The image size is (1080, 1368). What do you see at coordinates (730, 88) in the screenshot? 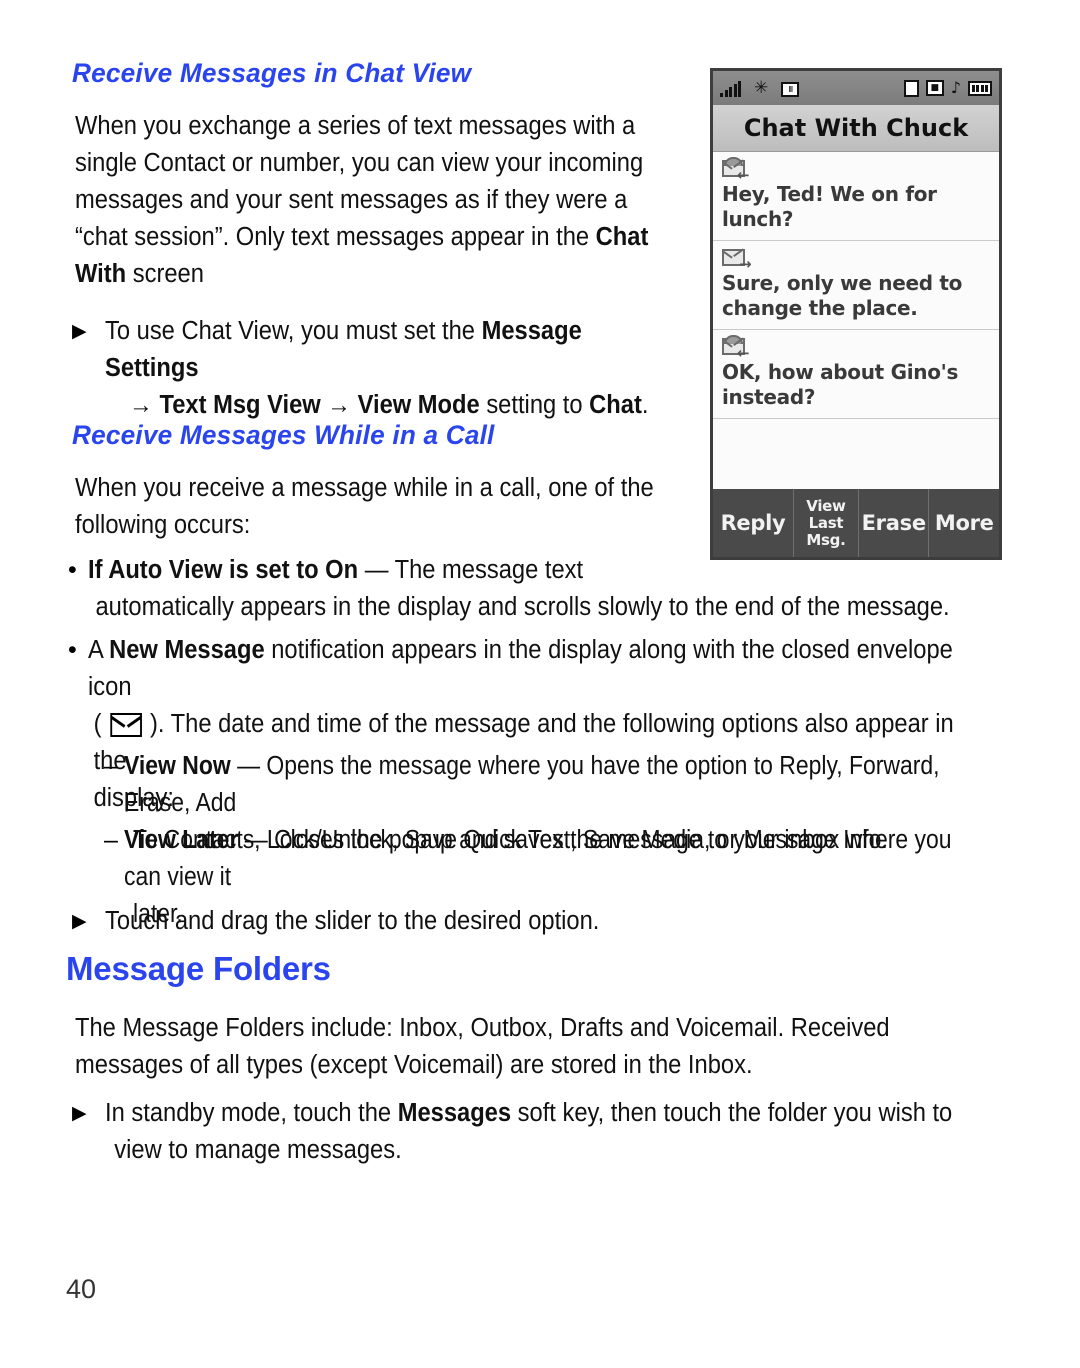
I see `signal-bars-icon` at bounding box center [730, 88].